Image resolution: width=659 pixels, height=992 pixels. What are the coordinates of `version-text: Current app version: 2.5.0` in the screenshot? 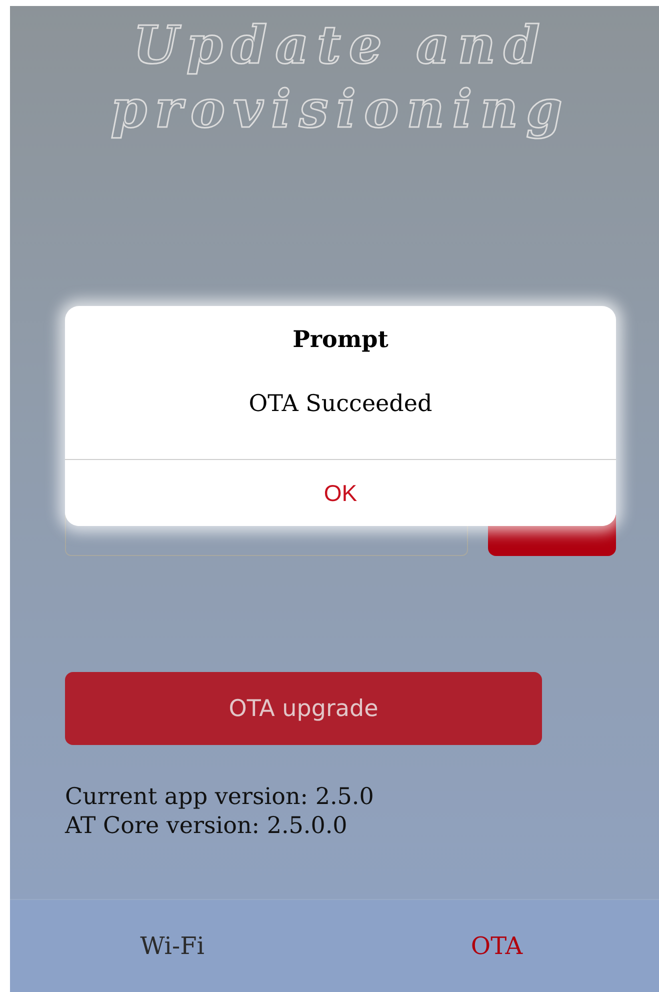 It's located at (219, 797).